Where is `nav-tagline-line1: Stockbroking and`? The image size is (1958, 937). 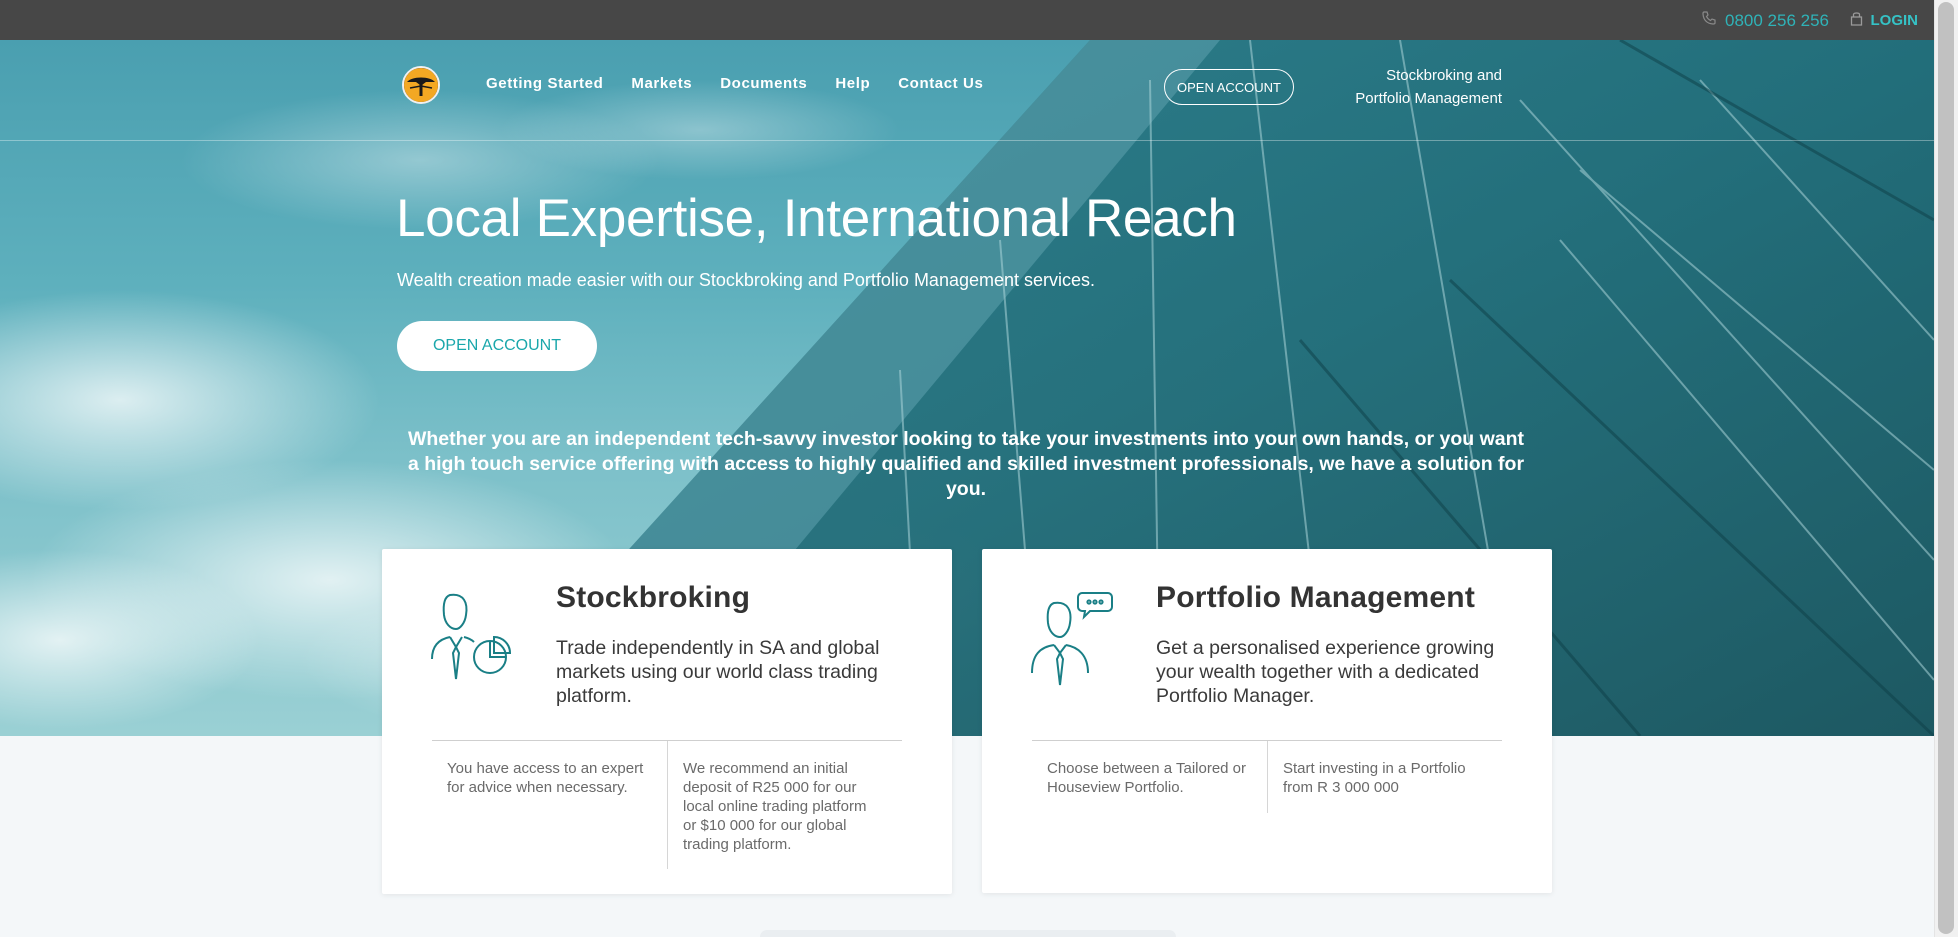
nav-tagline-line1: Stockbroking and is located at coordinates (1444, 75).